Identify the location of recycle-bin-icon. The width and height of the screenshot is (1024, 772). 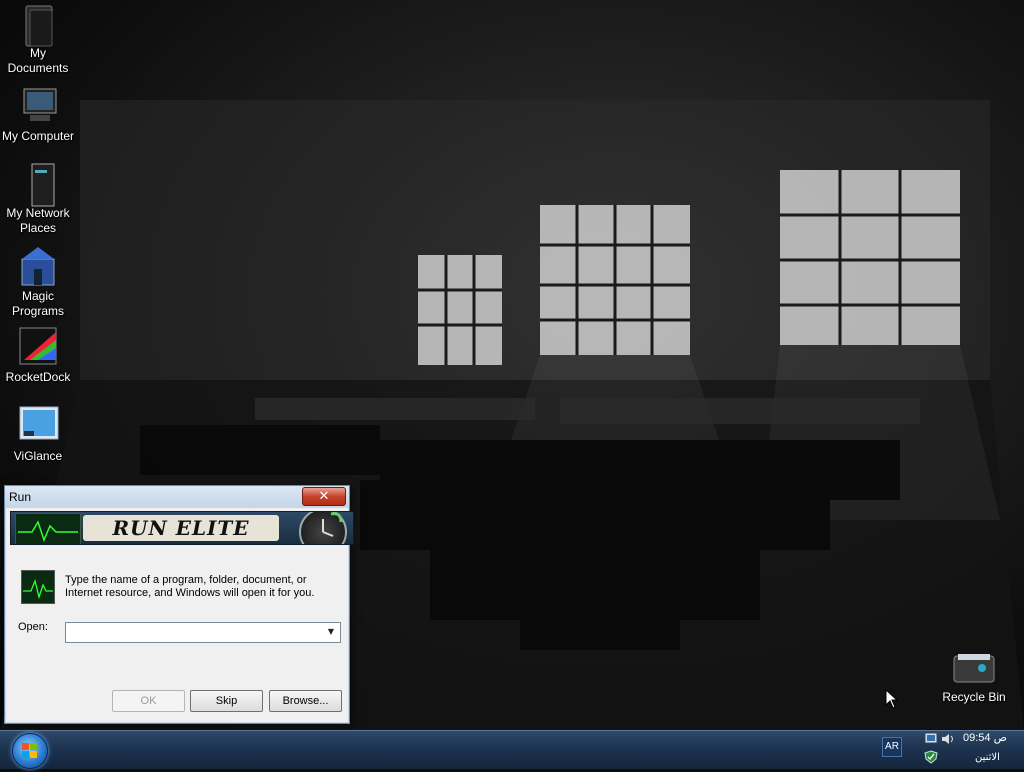
(974, 668).